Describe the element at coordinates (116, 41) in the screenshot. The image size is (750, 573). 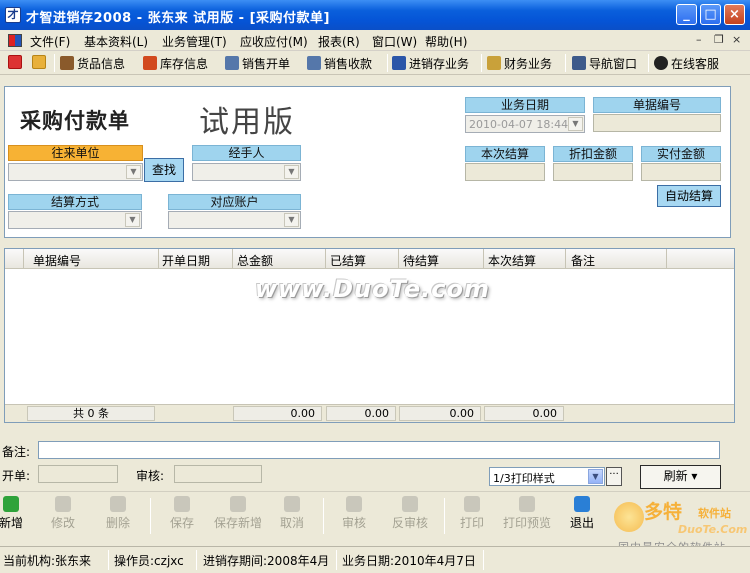
I see `menu-basic-data: 基本资料(L)` at that location.